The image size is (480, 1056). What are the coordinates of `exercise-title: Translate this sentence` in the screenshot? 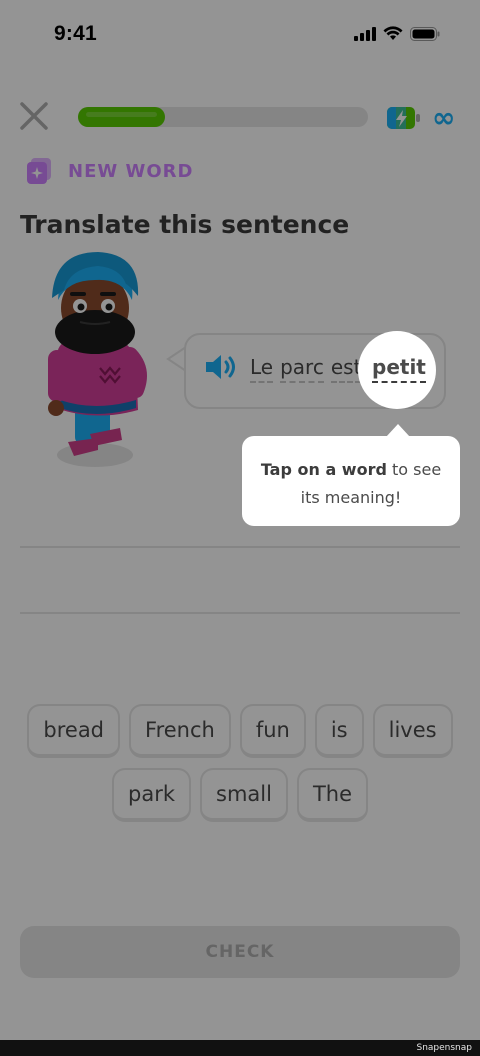 It's located at (185, 224).